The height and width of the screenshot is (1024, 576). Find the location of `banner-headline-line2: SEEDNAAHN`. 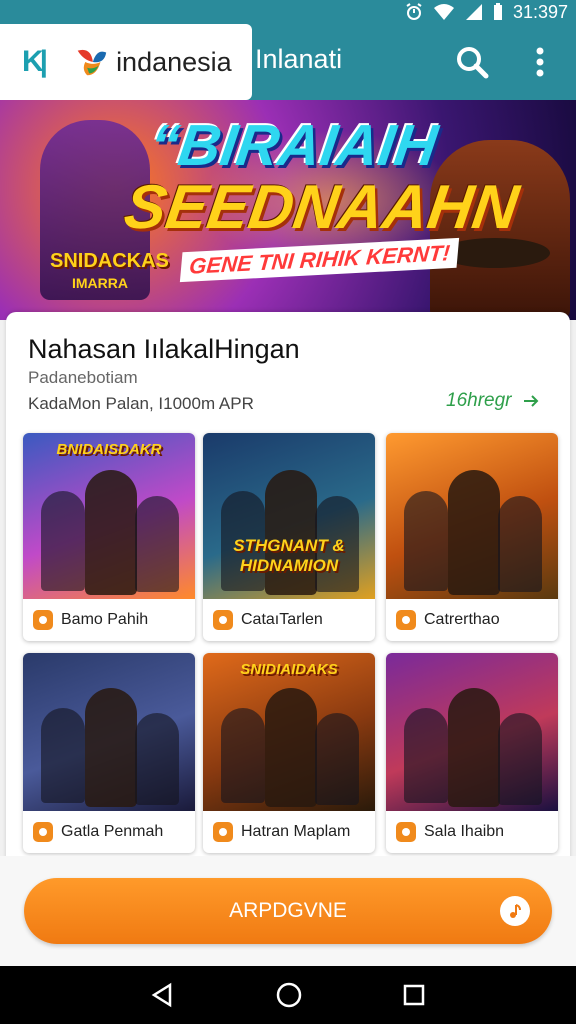

banner-headline-line2: SEEDNAAHN is located at coordinates (321, 207).